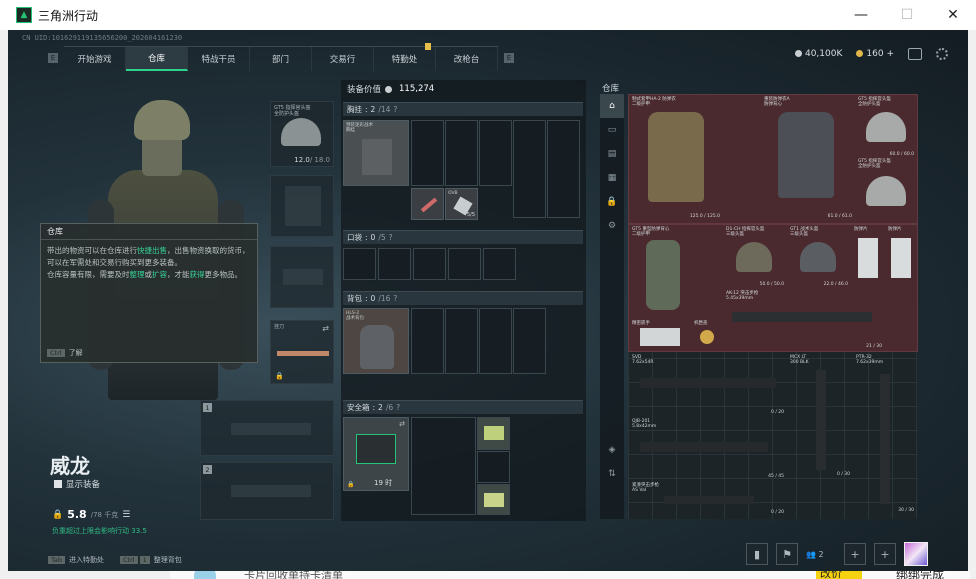 The height and width of the screenshot is (579, 976). I want to click on stash-item: GT5 指挥官头盔 全防护头盔 60.0 / 60.0, so click(886, 127).